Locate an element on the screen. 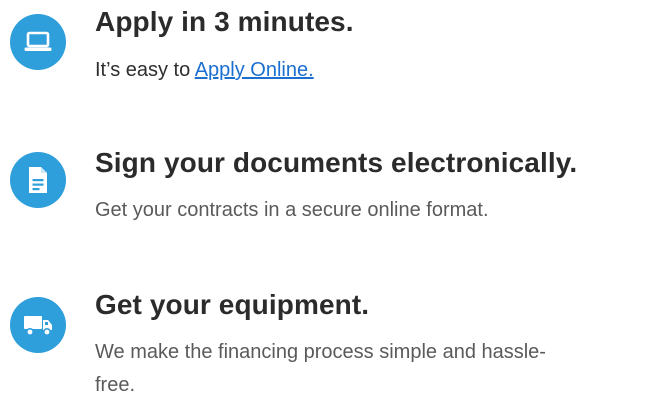 Image resolution: width=655 pixels, height=411 pixels. apply-online-link: Apply Online. is located at coordinates (254, 70).